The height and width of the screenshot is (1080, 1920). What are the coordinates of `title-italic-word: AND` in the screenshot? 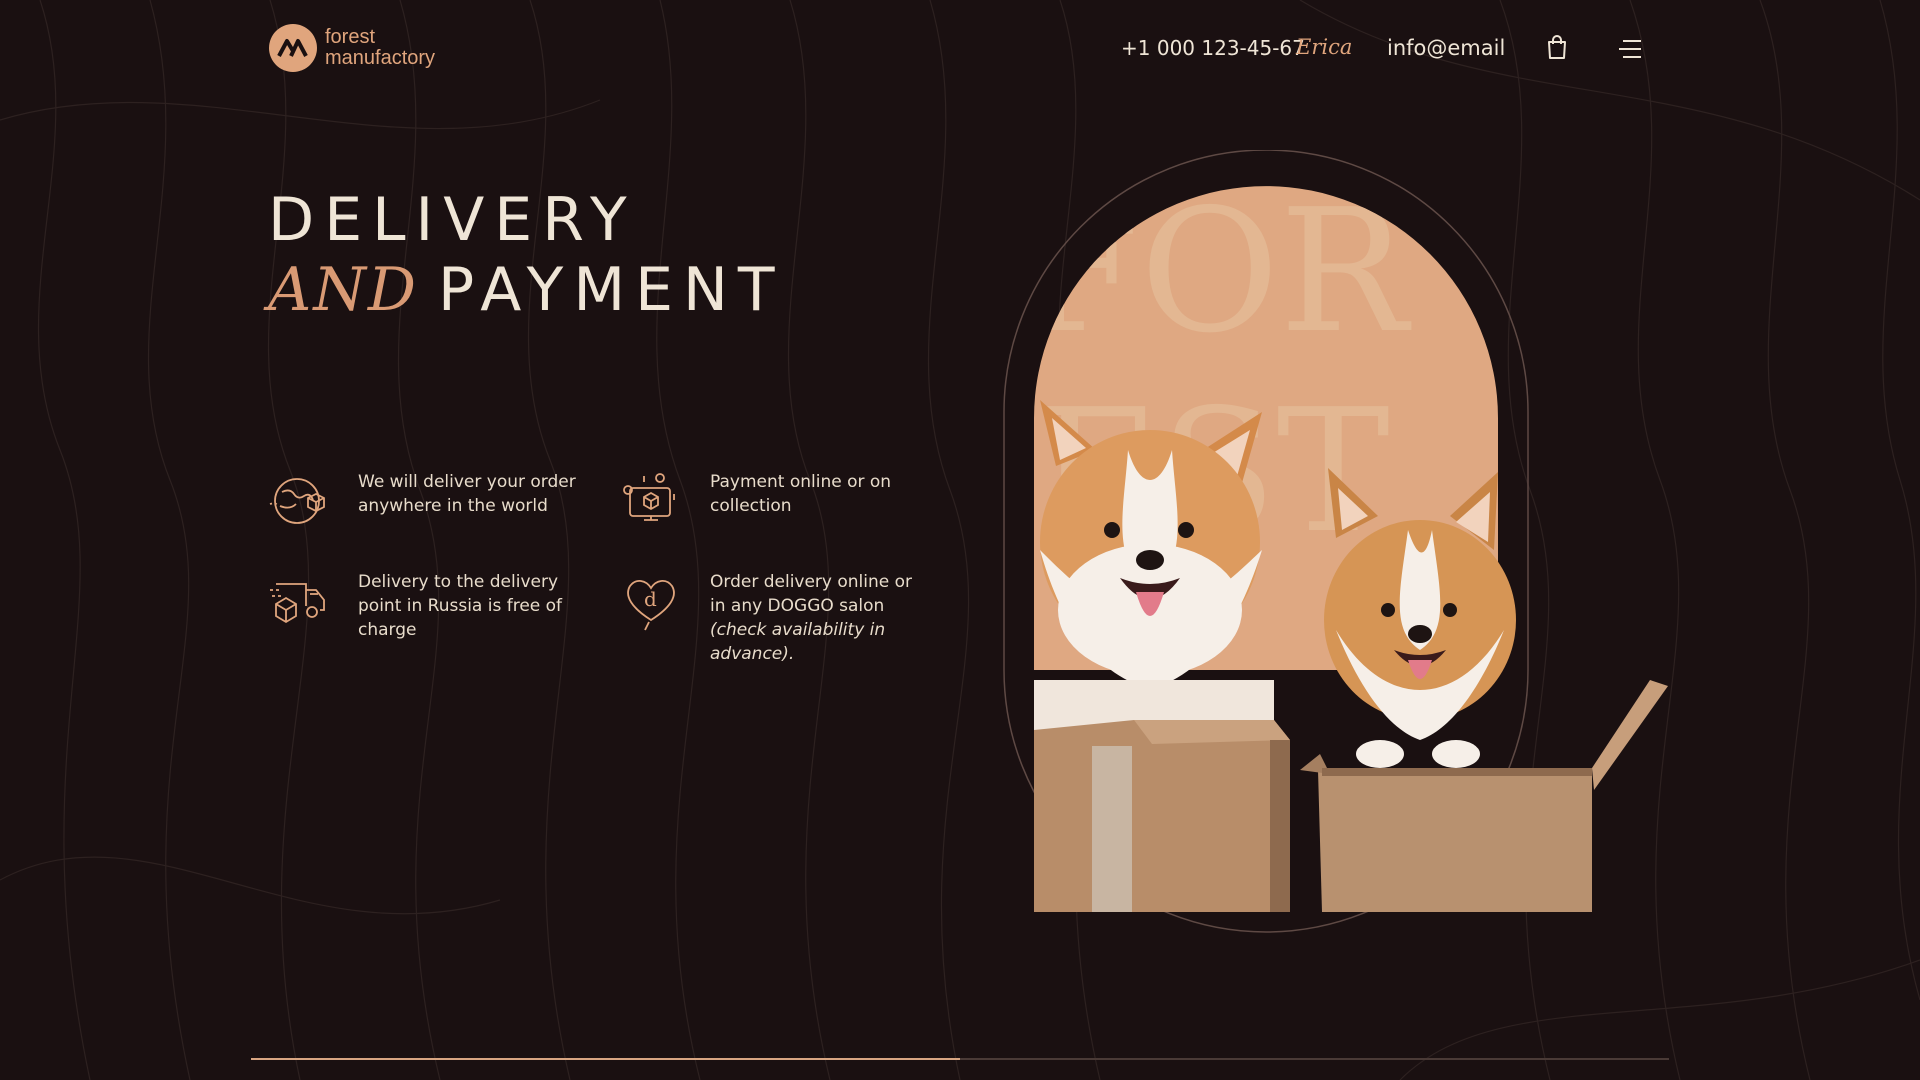 It's located at (343, 290).